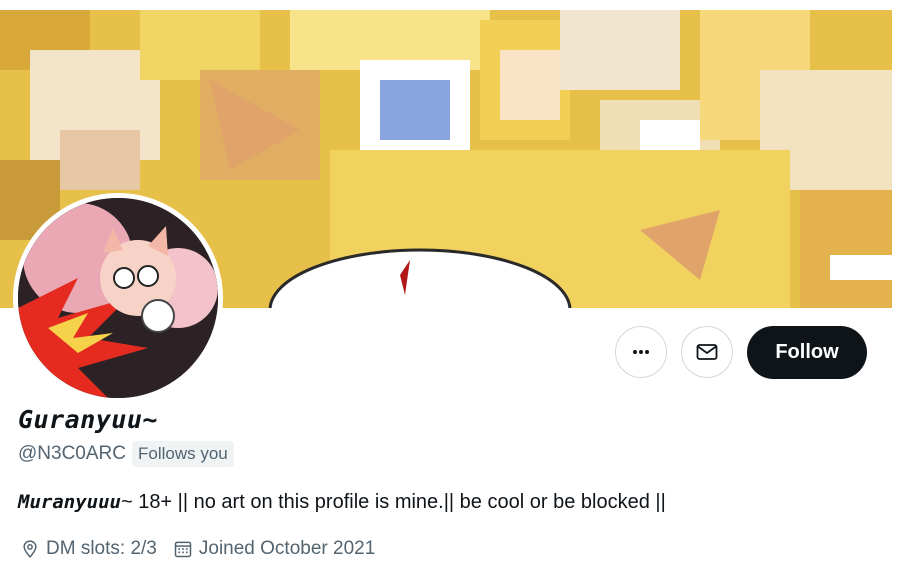 Image resolution: width=908 pixels, height=572 pixels. I want to click on follows-you-badge: Follows you, so click(182, 454).